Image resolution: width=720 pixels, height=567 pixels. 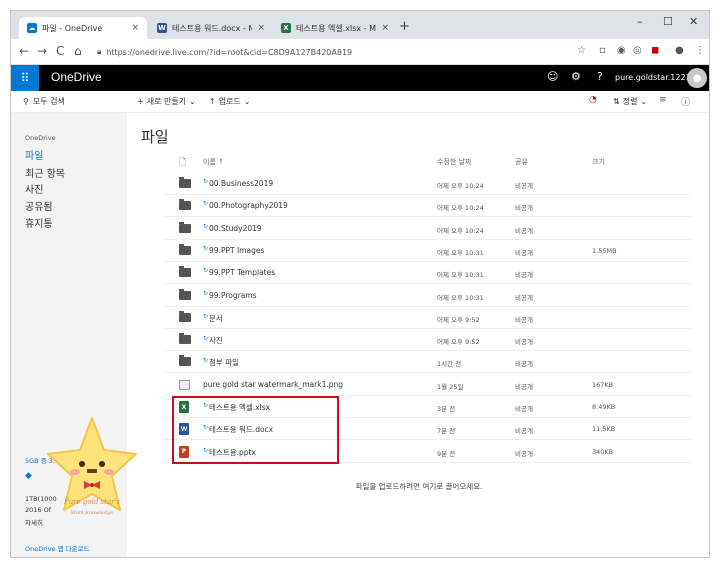 I want to click on avatar: ●, so click(x=697, y=78).